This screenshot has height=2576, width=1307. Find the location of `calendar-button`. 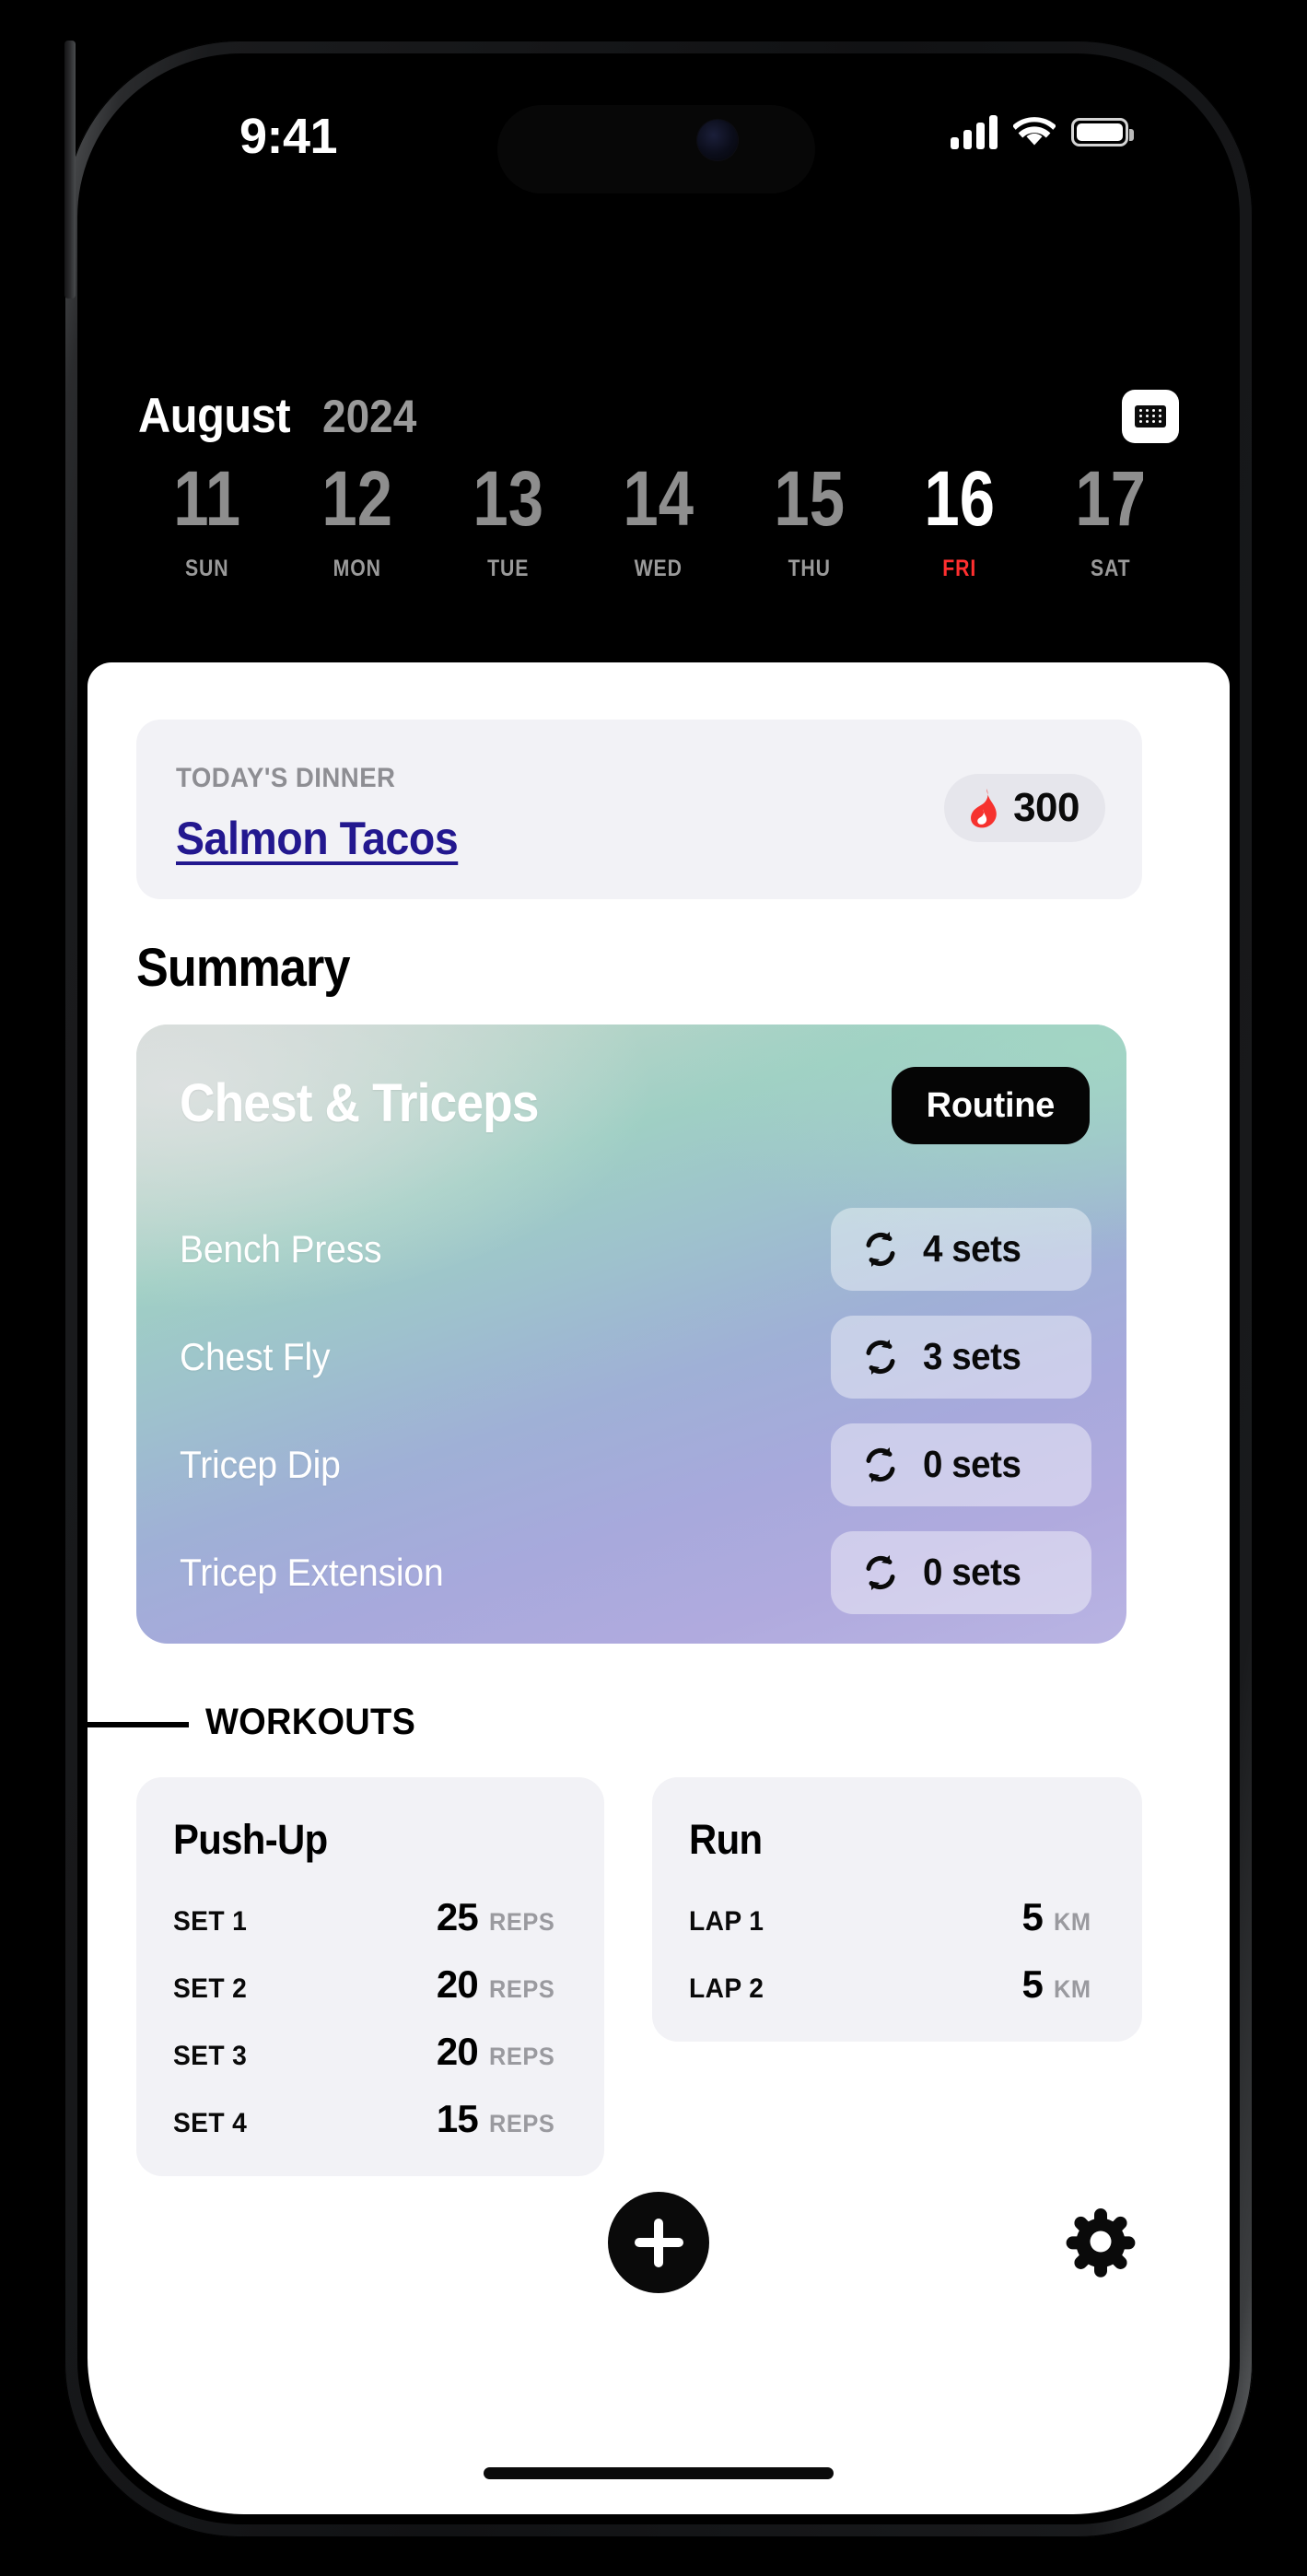

calendar-button is located at coordinates (1150, 416).